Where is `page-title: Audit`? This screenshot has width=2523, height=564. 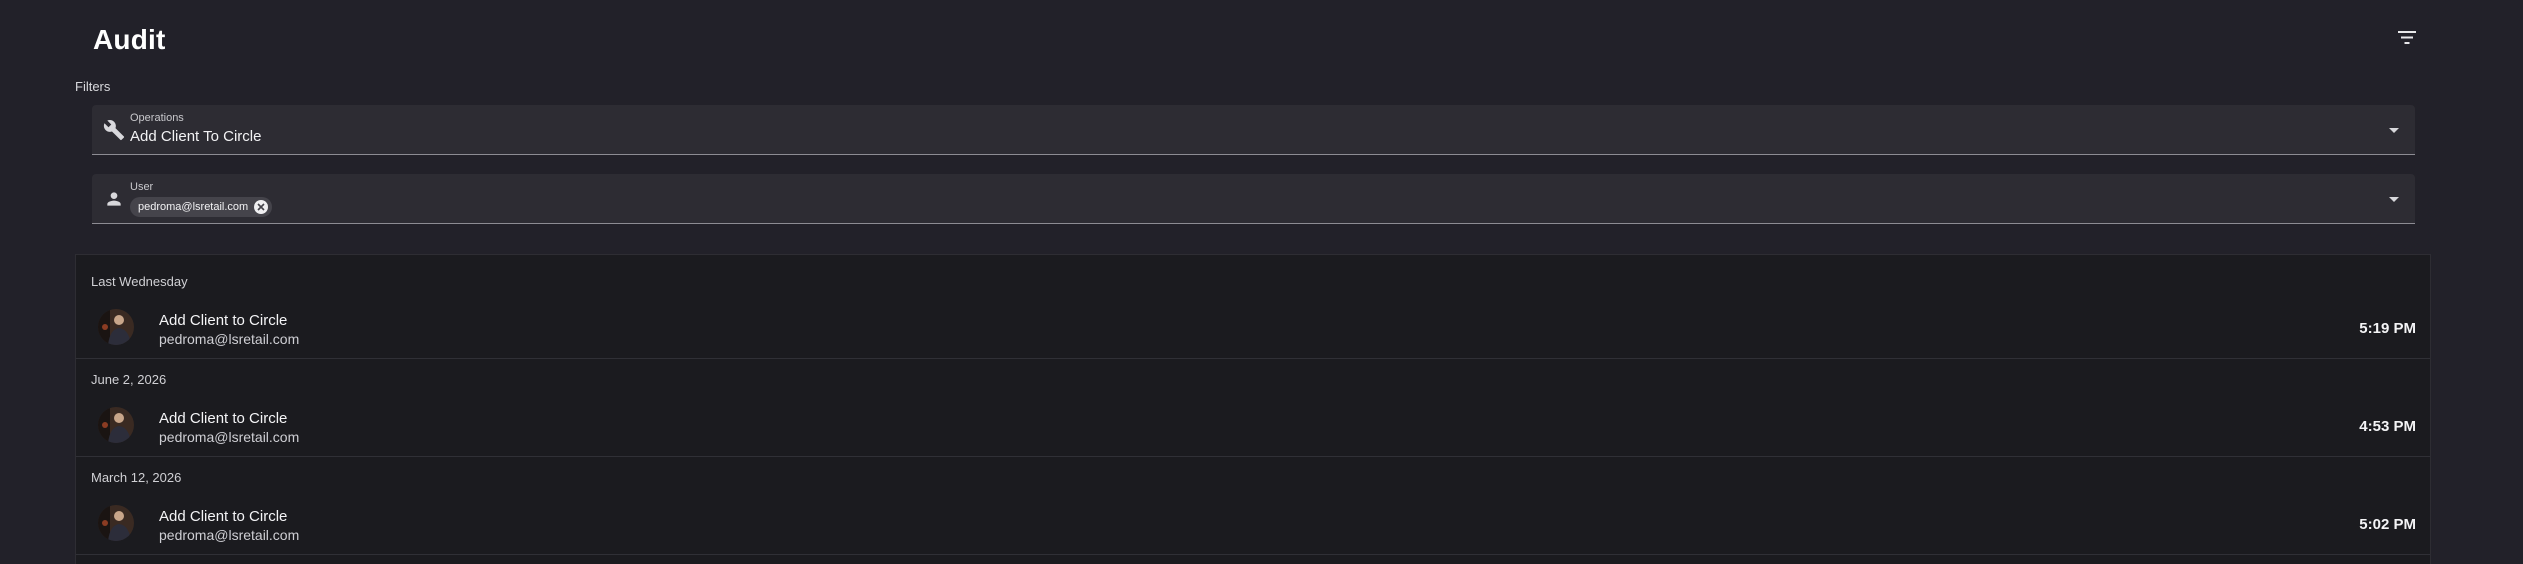
page-title: Audit is located at coordinates (129, 39).